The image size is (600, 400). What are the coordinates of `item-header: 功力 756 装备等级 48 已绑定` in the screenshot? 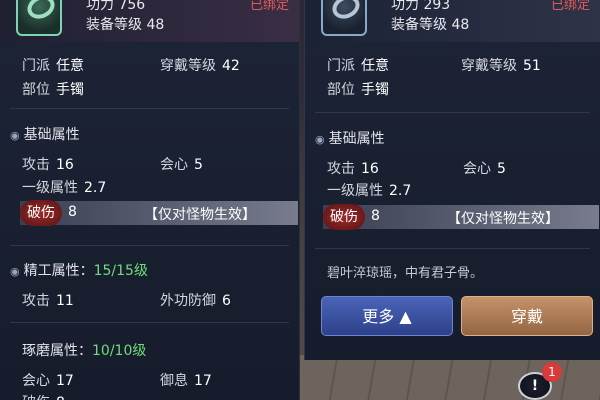 It's located at (149, 21).